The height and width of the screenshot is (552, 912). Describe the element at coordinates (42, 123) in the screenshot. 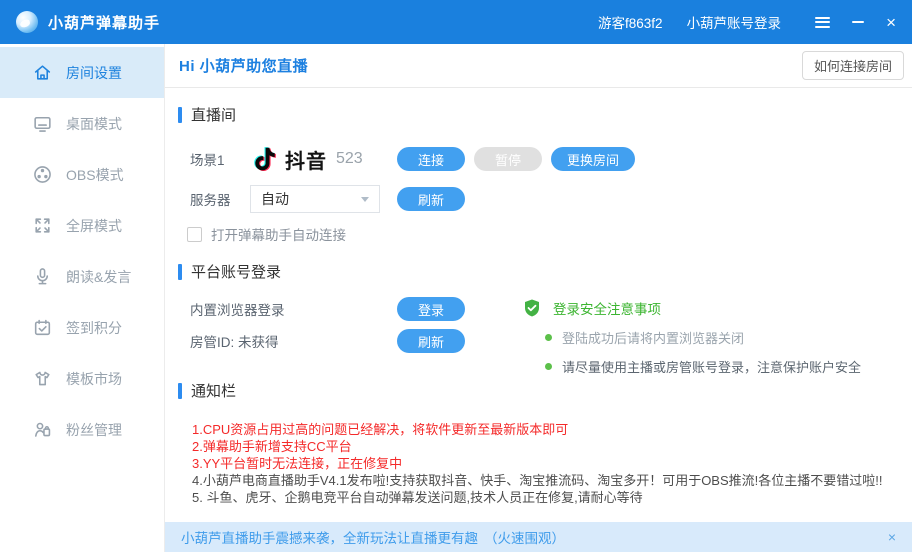

I see `desktop-icon` at that location.